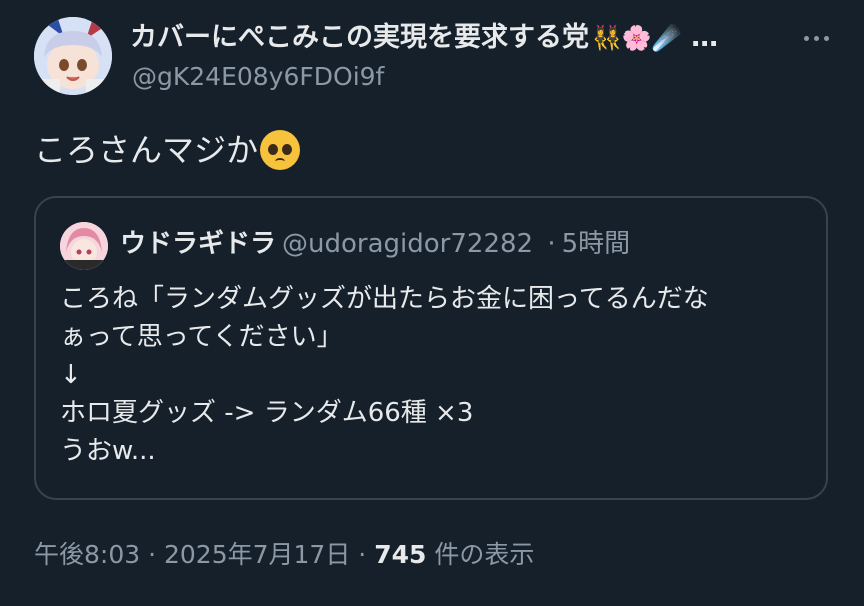 This screenshot has height=606, width=864. What do you see at coordinates (384, 299) in the screenshot?
I see `quote-line: ころね「ランダムグッズが出たらお金に困ってるんだな` at bounding box center [384, 299].